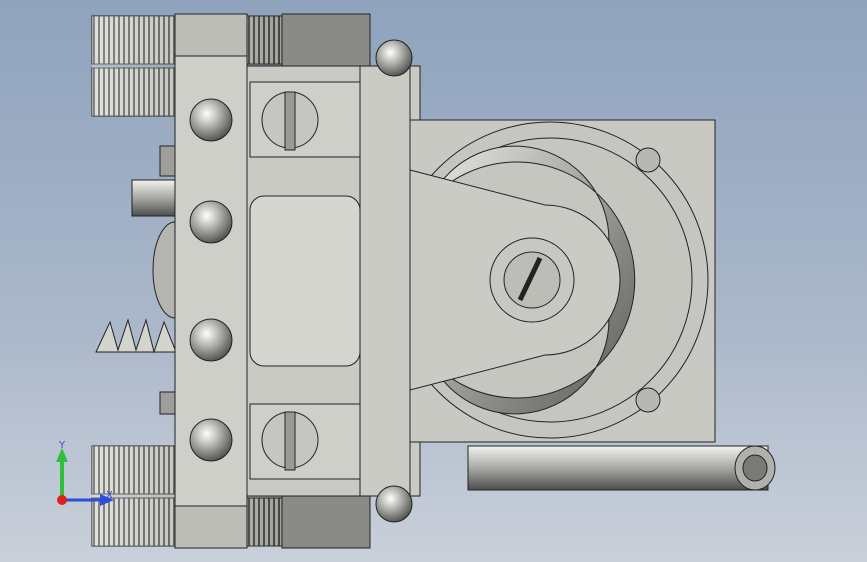 The height and width of the screenshot is (562, 867). Describe the element at coordinates (305, 281) in the screenshot. I see `center-recess` at that location.